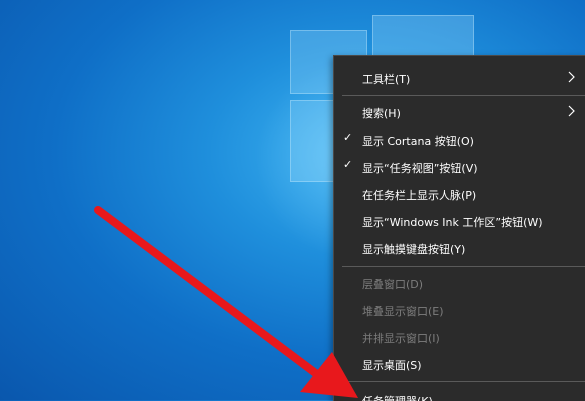 The width and height of the screenshot is (585, 401). What do you see at coordinates (459, 363) in the screenshot?
I see `menu-item-show-desktop: 显示桌面(S)` at bounding box center [459, 363].